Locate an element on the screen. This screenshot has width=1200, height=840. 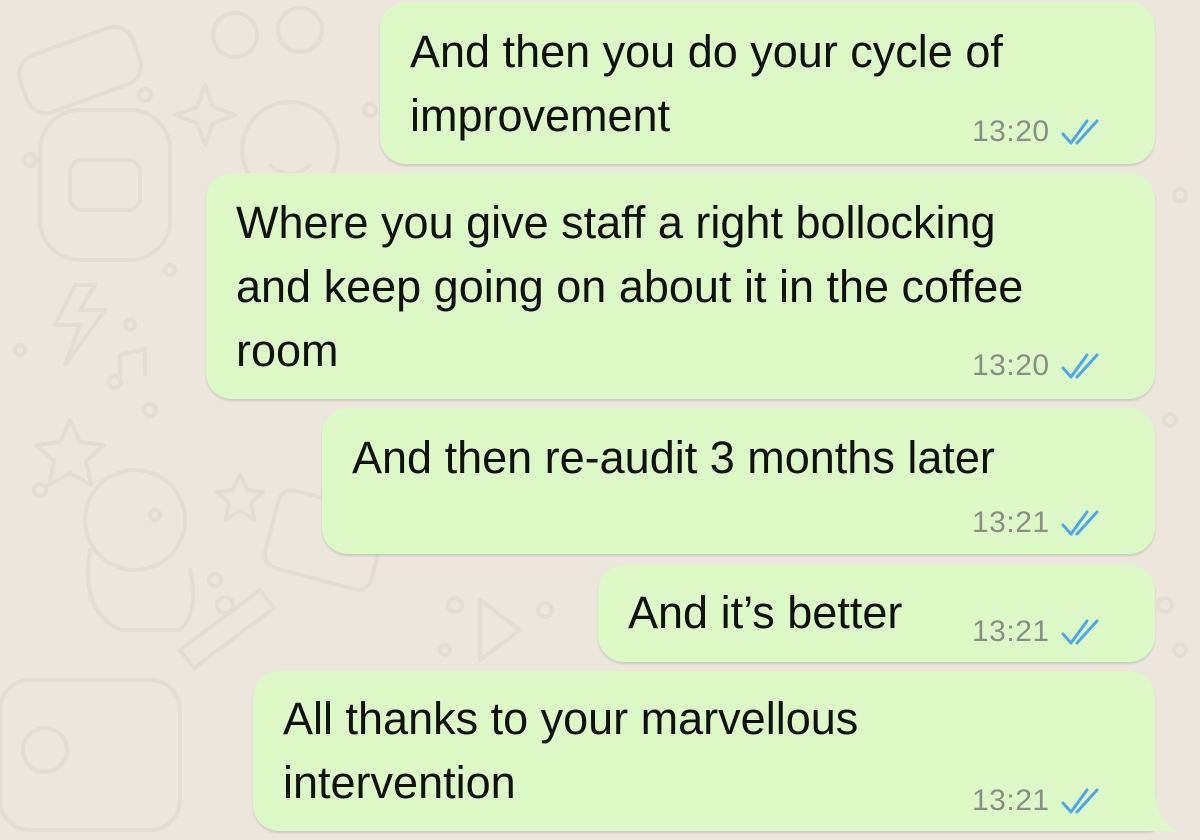
message-text-line: All thanks to your marvellous is located at coordinates (571, 718).